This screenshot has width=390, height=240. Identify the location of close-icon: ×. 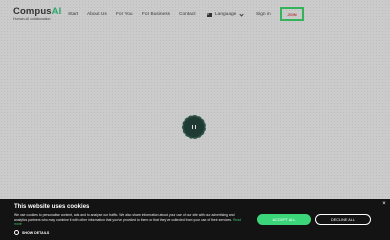
(384, 204).